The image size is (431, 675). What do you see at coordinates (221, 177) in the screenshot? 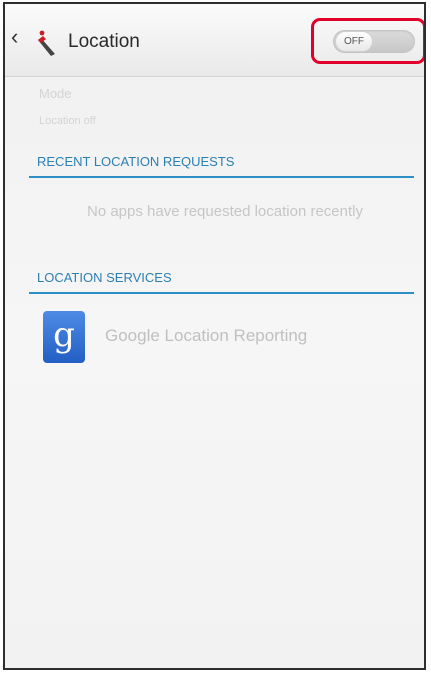
I see `section-divider-recent` at bounding box center [221, 177].